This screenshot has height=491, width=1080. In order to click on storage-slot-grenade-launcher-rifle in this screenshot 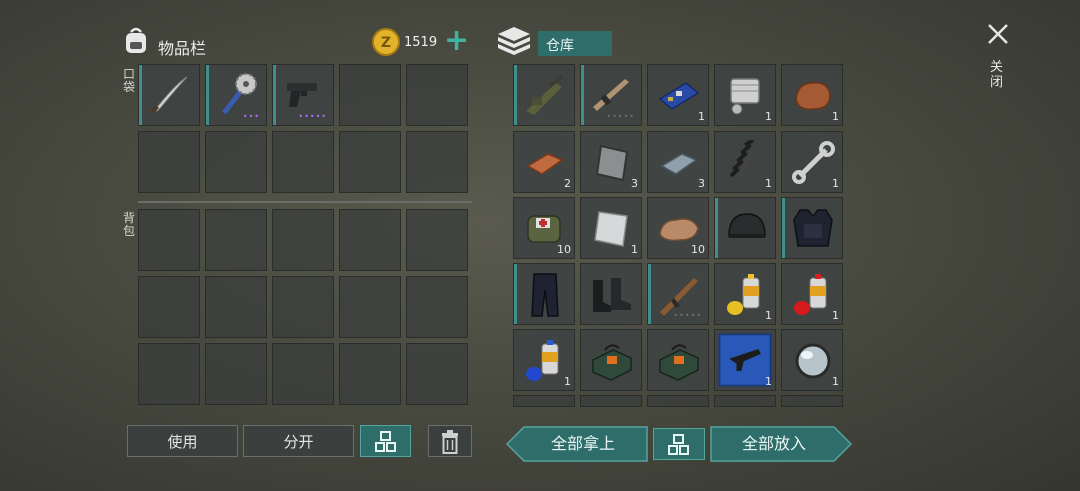, I will do `click(544, 95)`.